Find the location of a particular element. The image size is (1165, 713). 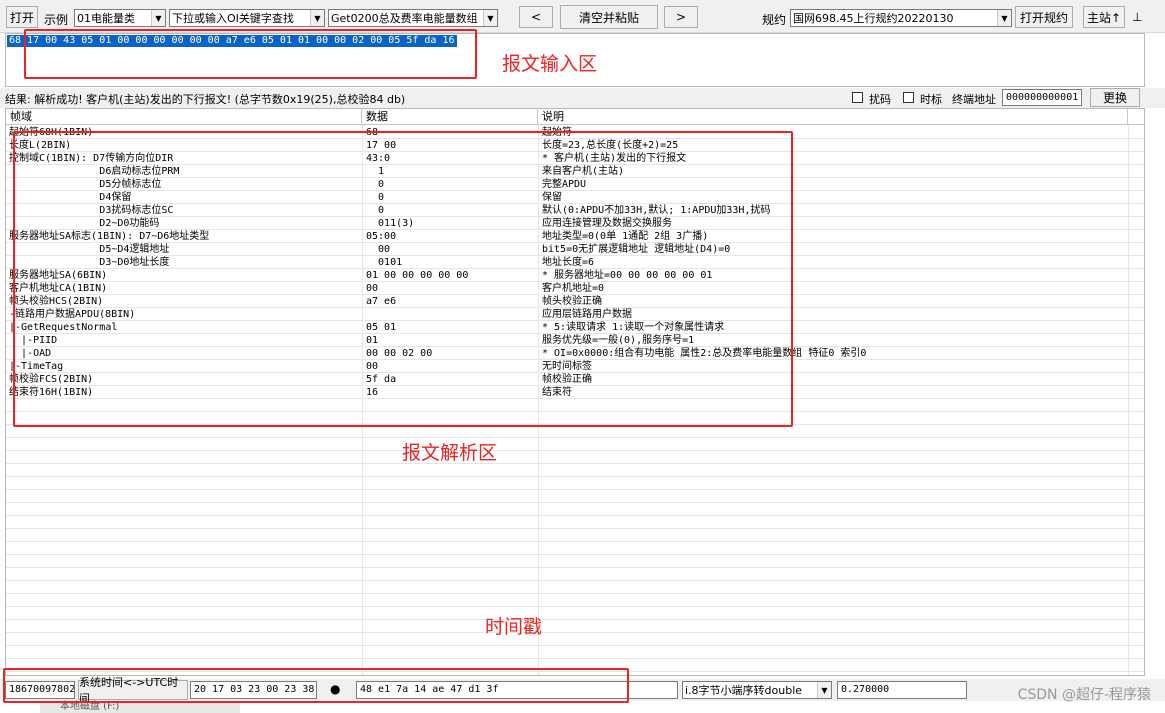

prev-button: < is located at coordinates (536, 17).